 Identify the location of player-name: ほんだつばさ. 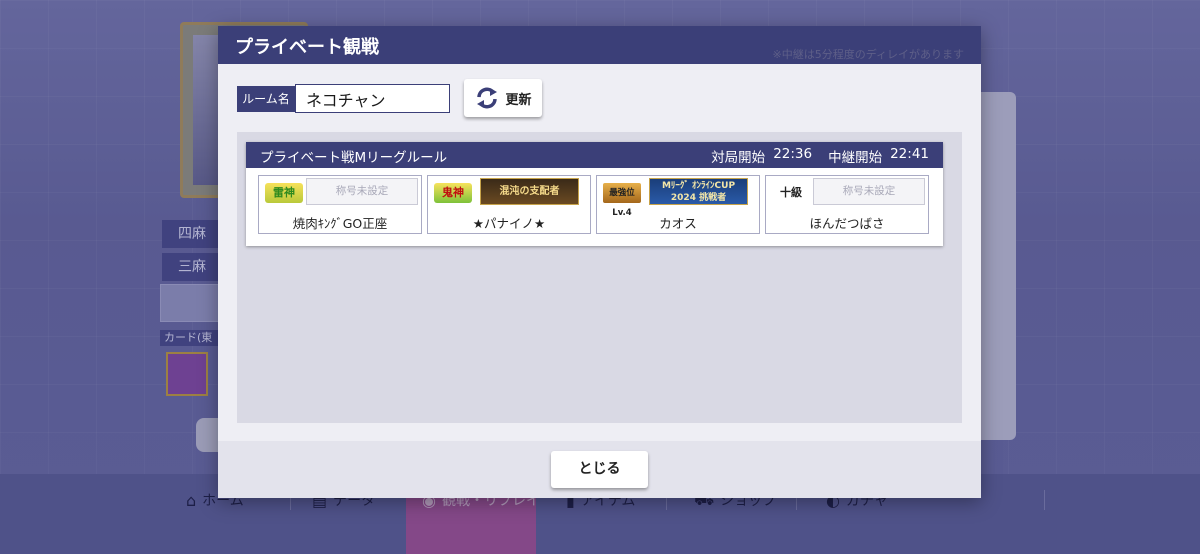
(847, 223).